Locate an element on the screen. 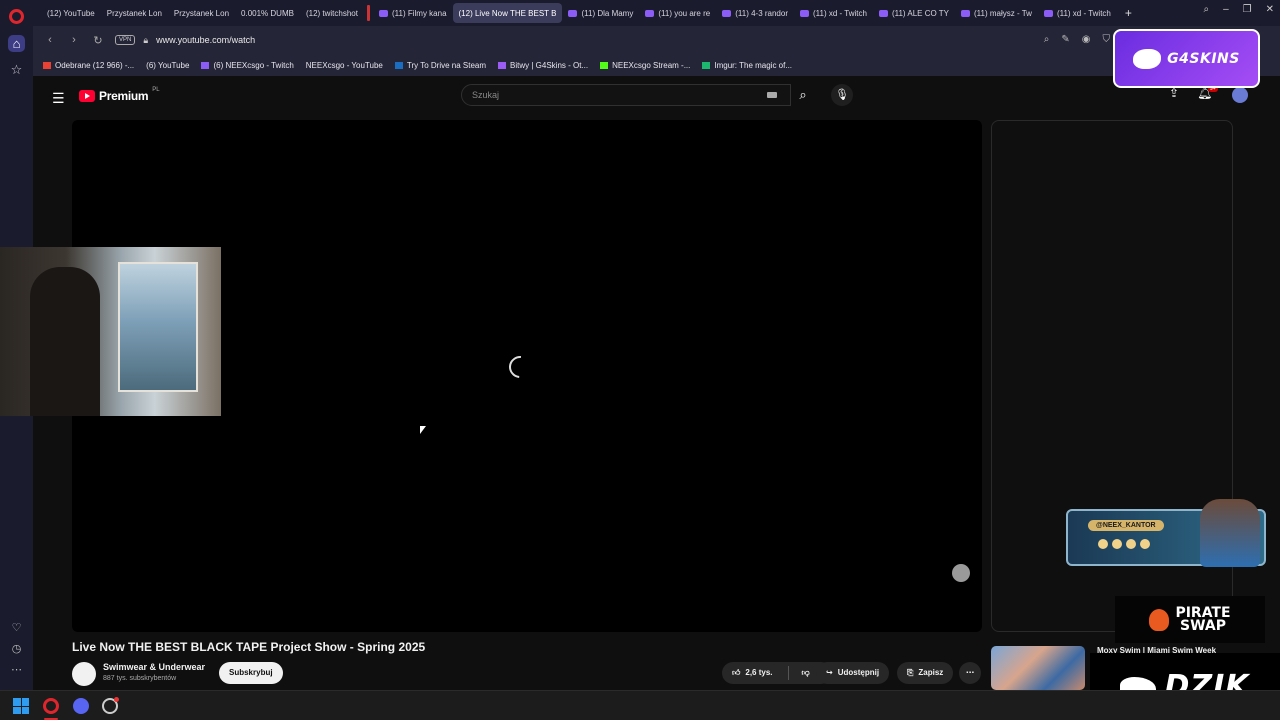 This screenshot has height=720, width=1280. close-icon: ✕ is located at coordinates (1270, 9).